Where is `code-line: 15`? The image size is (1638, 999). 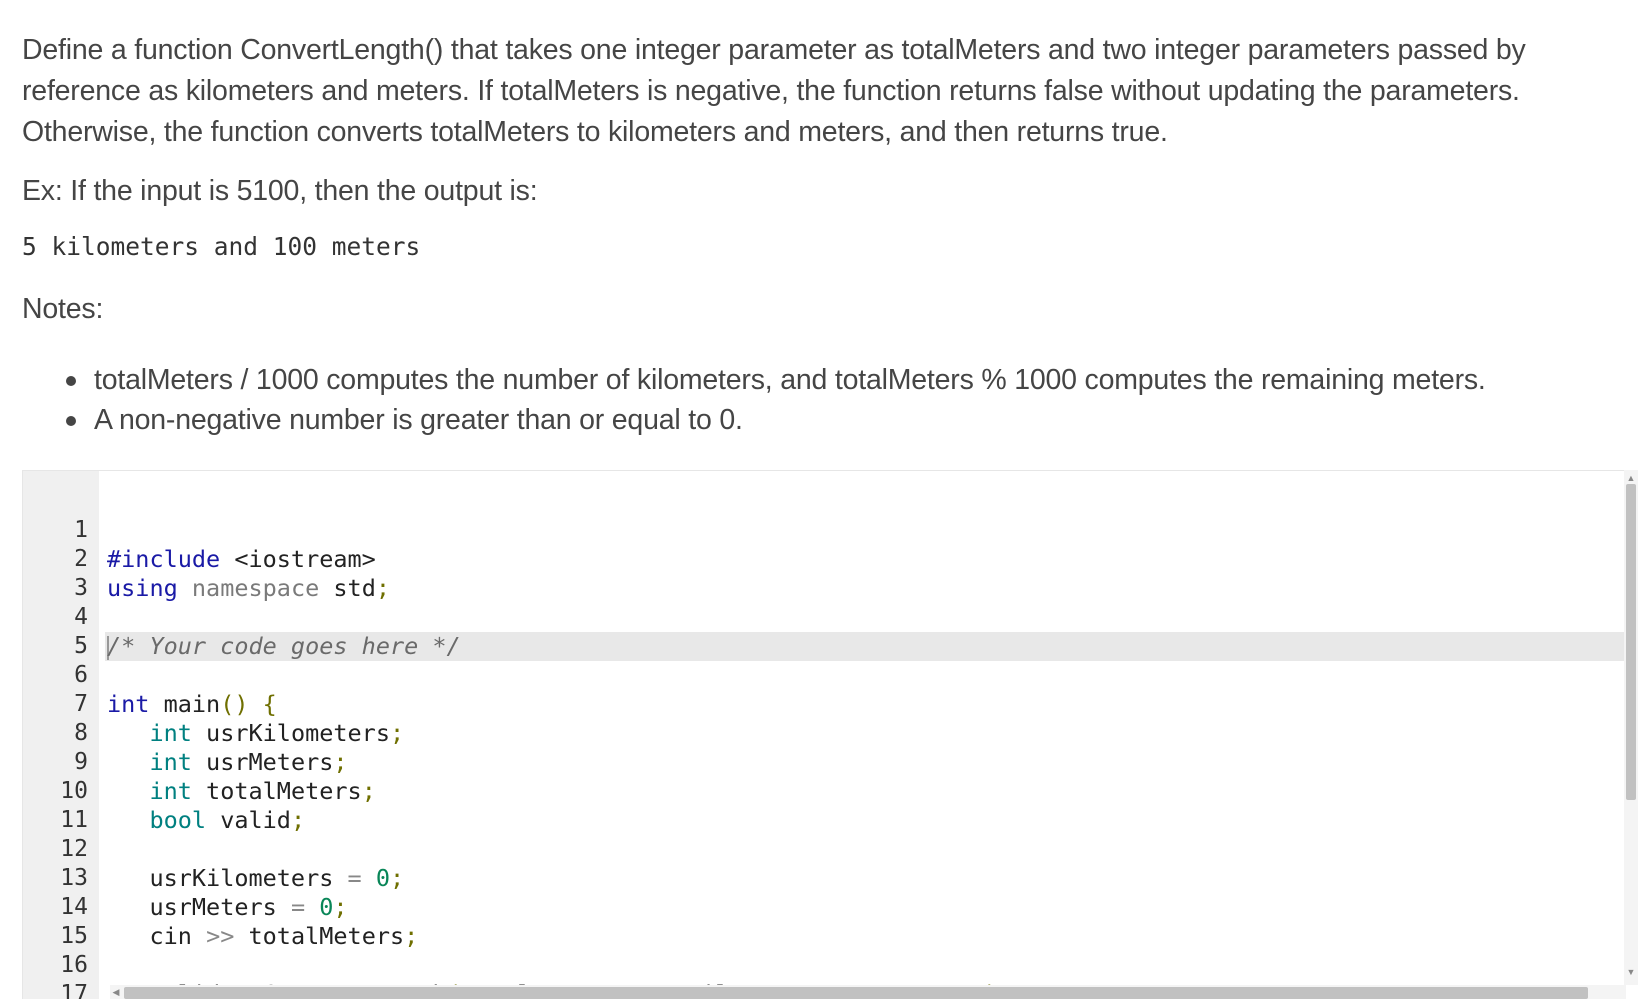 code-line: 15 is located at coordinates (826, 907).